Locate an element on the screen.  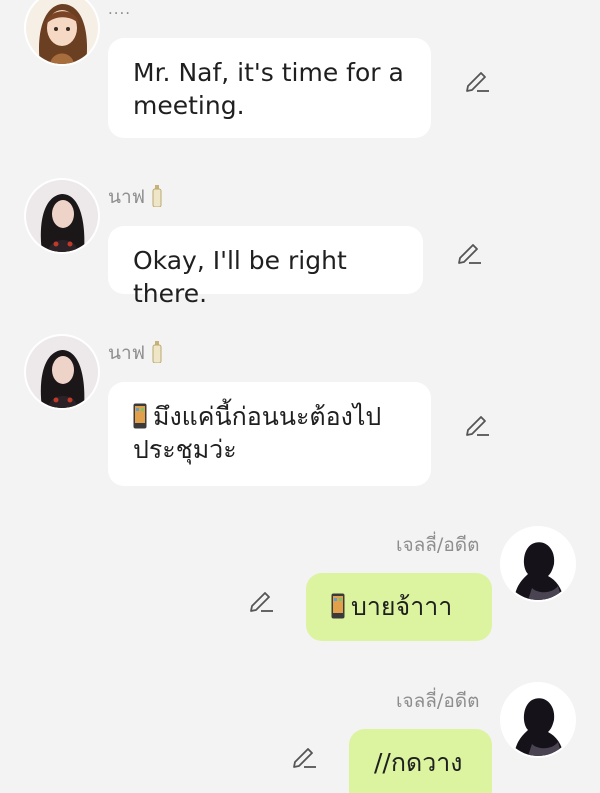
message-text-line: ประชุมว่ะ is located at coordinates (185, 449).